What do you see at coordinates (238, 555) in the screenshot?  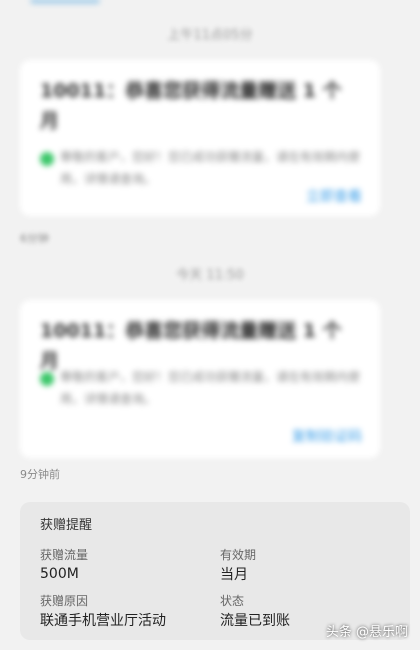 I see `validity-label: 有效期` at bounding box center [238, 555].